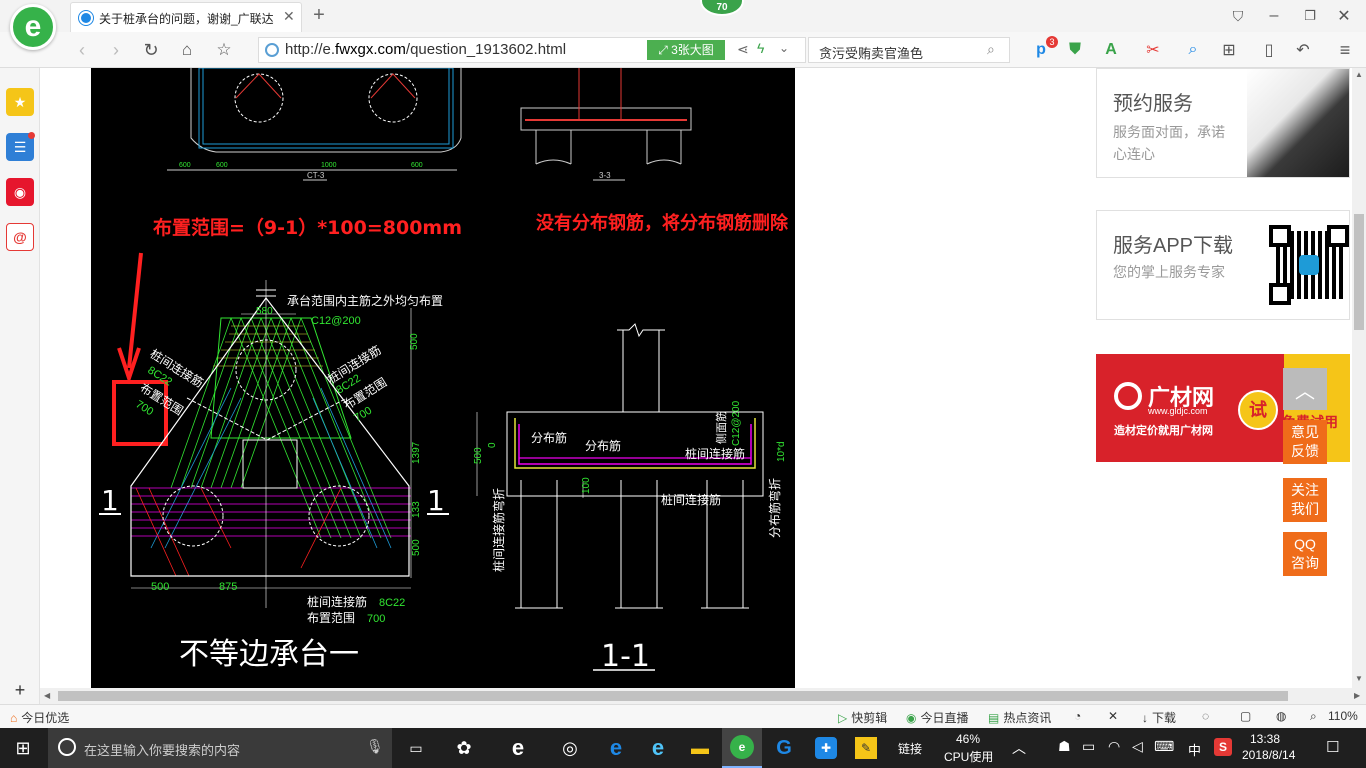 This screenshot has height=768, width=1366. What do you see at coordinates (742, 748) in the screenshot?
I see `browser-taskbar-icon: e` at bounding box center [742, 748].